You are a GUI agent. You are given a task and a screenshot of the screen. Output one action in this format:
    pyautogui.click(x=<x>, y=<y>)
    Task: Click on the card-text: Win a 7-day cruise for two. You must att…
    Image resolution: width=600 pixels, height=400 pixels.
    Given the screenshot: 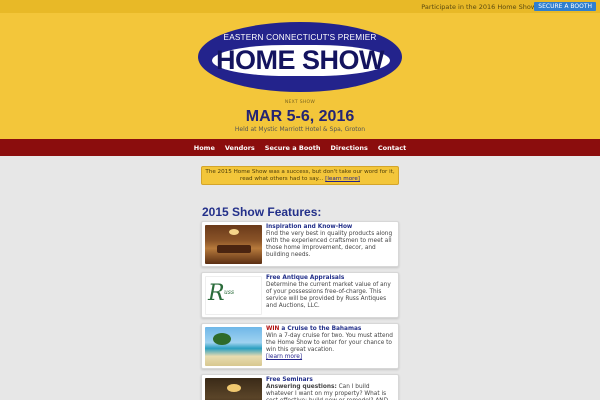 What is the action you would take?
    pyautogui.click(x=329, y=343)
    